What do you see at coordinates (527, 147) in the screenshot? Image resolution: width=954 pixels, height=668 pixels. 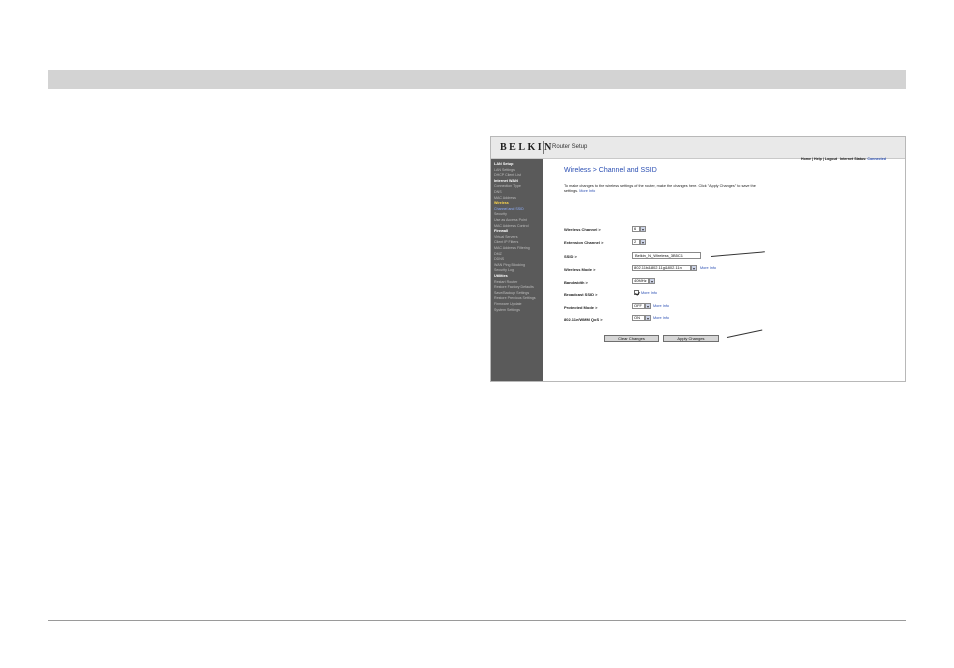 I see `belkin-logo: BELKIN` at bounding box center [527, 147].